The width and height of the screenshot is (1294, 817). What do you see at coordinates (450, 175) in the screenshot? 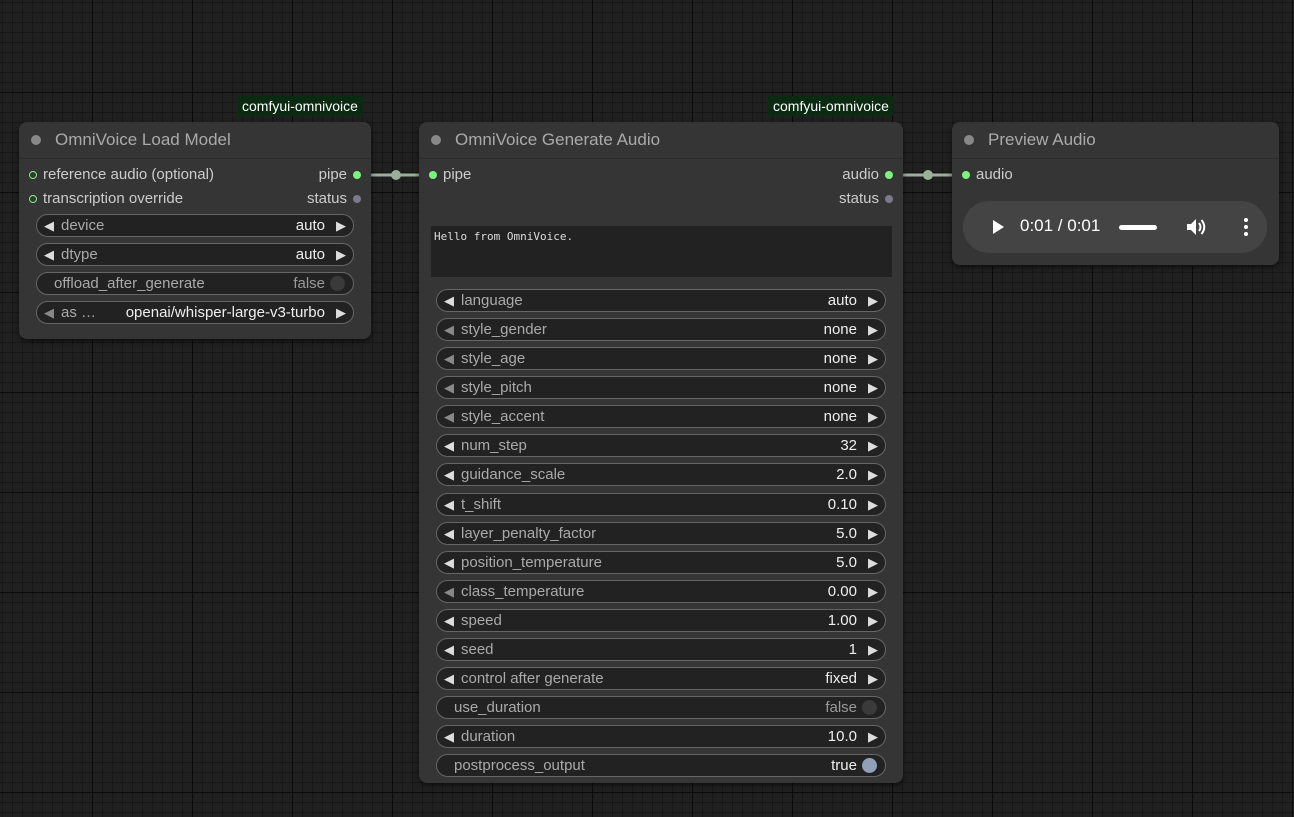
I see `input-slot-pipe: pipe` at bounding box center [450, 175].